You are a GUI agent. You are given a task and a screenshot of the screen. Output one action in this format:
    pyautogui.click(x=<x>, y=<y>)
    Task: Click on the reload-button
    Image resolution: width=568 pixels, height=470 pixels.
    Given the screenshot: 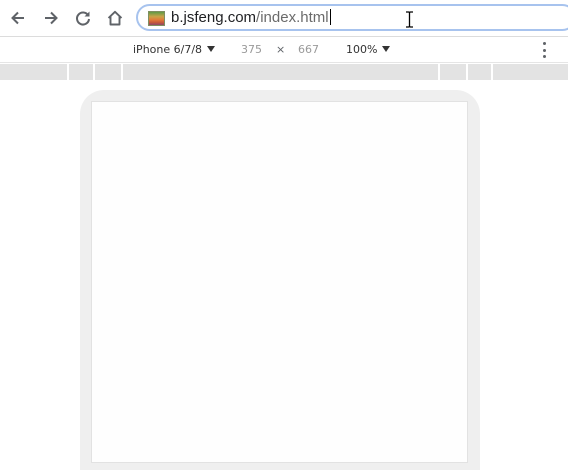 What is the action you would take?
    pyautogui.click(x=83, y=18)
    